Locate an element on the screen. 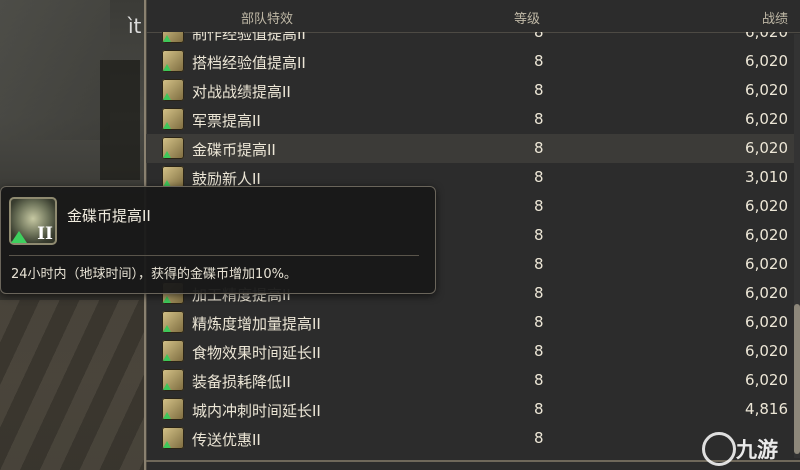 This screenshot has height=470, width=800. effect-name: 食物效果时间延长II is located at coordinates (256, 353).